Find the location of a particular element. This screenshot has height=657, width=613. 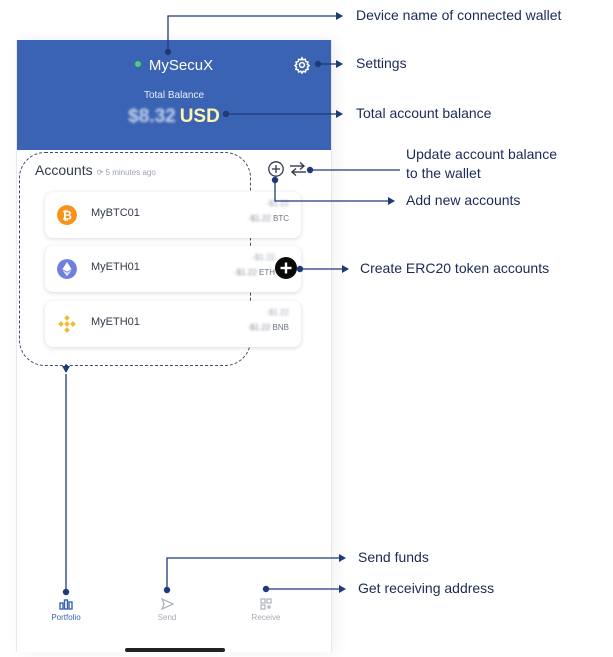

tab-receive: Receive is located at coordinates (266, 610).